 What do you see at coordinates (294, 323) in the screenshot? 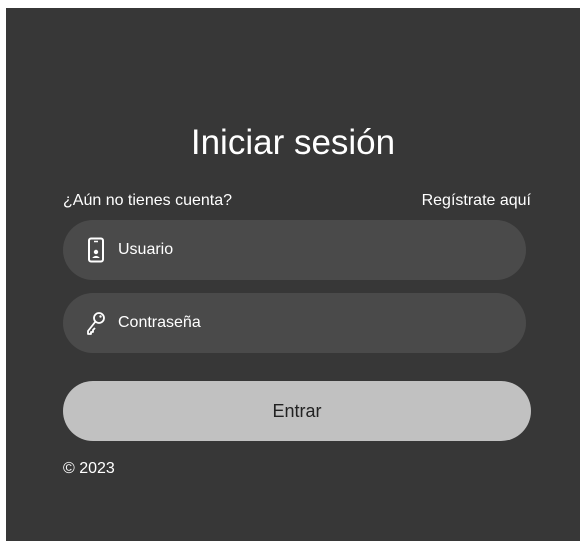
I see `password-field: Contraseña` at bounding box center [294, 323].